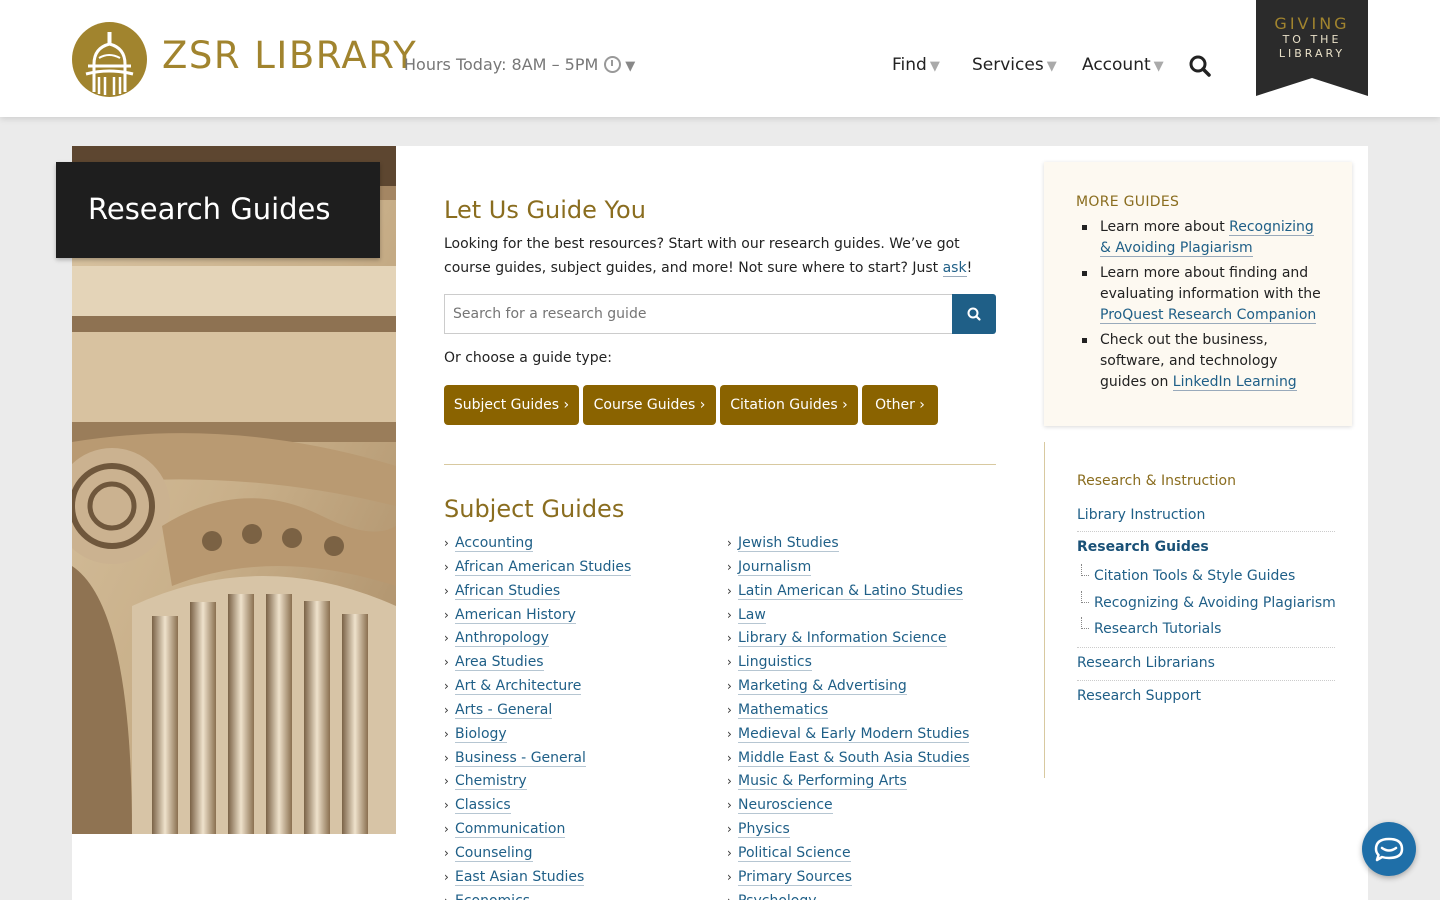 The image size is (1440, 900). What do you see at coordinates (794, 853) in the screenshot?
I see `subject-guide-link: Political Science` at bounding box center [794, 853].